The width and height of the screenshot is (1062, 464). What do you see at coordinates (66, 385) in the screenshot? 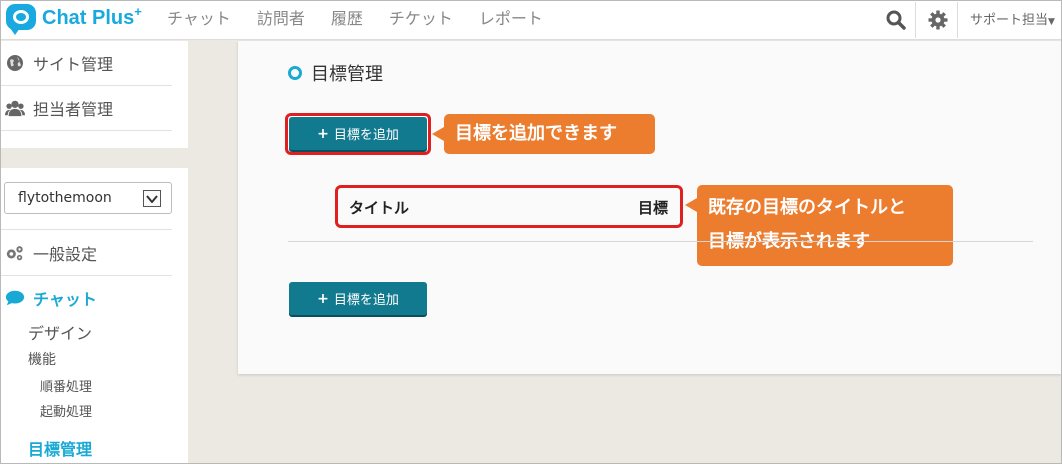
I see `sidebar-sub-sequential: 順番処理` at bounding box center [66, 385].